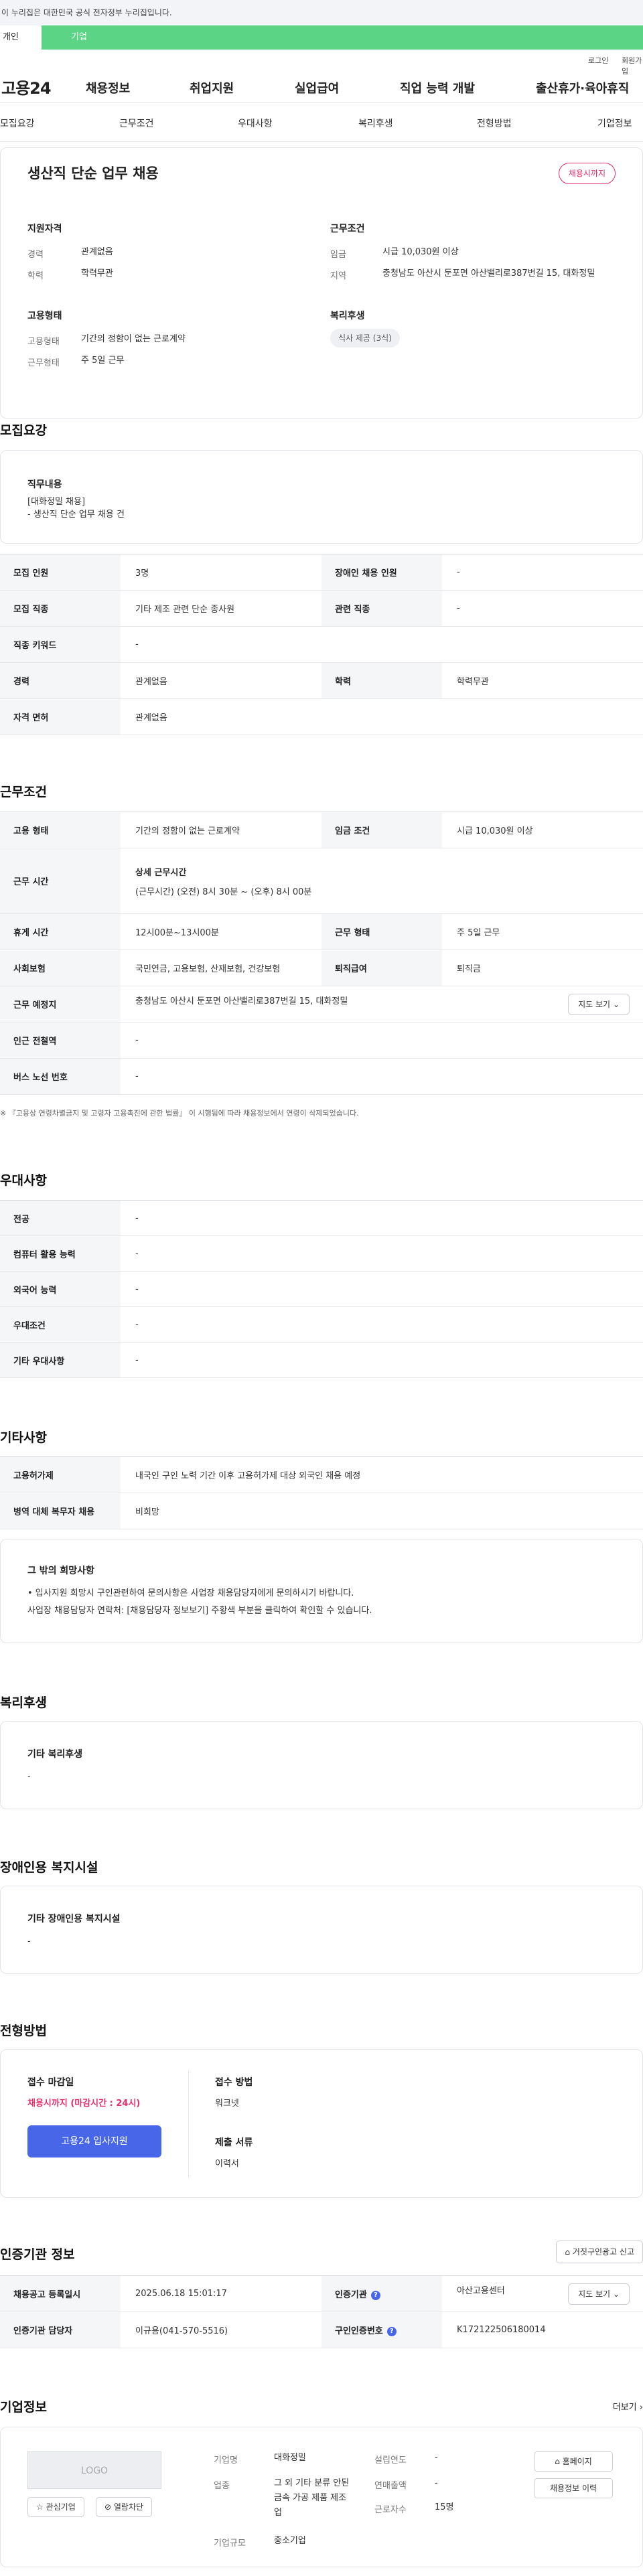 The width and height of the screenshot is (643, 2576). Describe the element at coordinates (614, 124) in the screenshot. I see `anchor-company: 기업정보` at that location.